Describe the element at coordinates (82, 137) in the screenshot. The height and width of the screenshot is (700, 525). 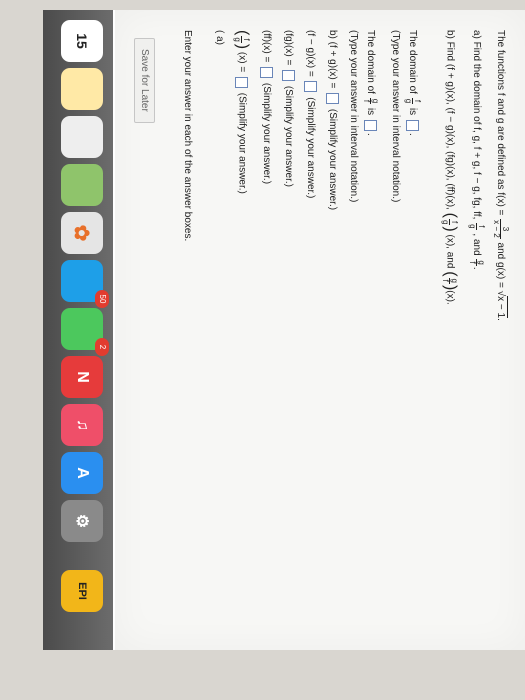
I see `reminders-app-icon` at that location.